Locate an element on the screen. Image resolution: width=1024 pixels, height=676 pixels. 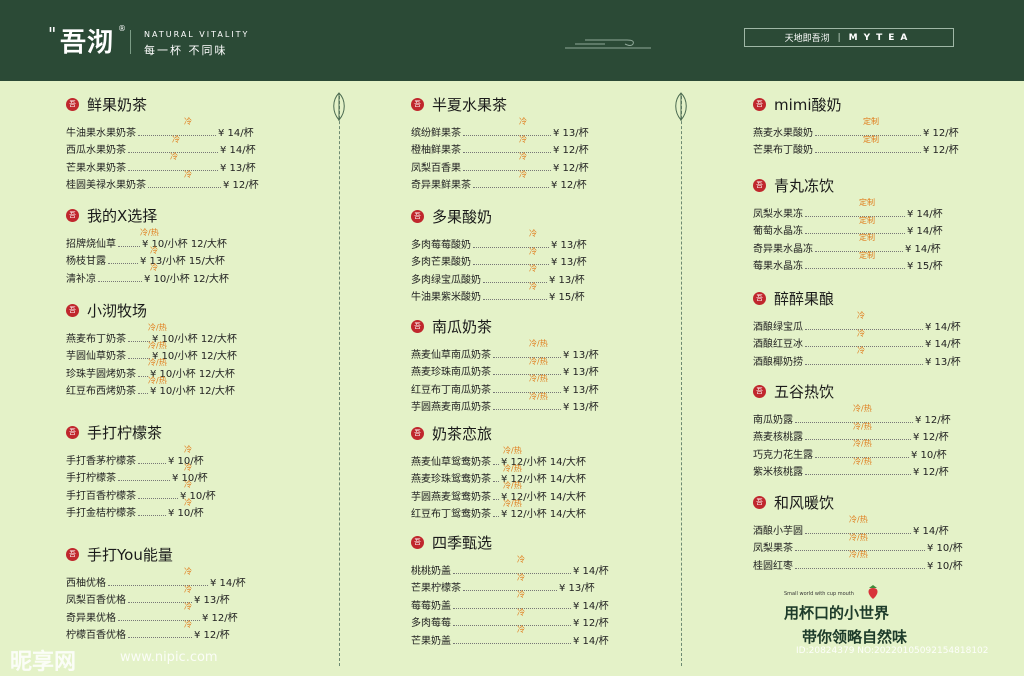
menu-item: 杨枝甘露 ¥ 13/小杯 15/大杯冷 is located at coordinates (147, 257).